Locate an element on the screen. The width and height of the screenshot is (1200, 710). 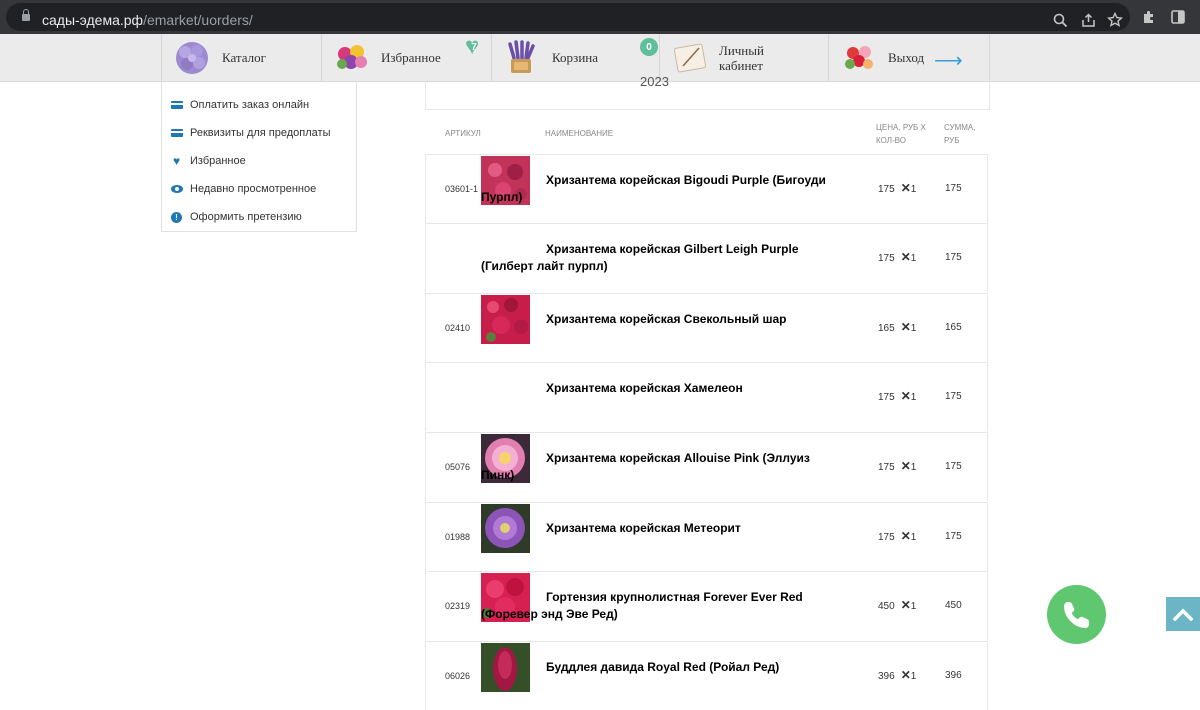
sidebar-item-claim: ! Оформить претензию is located at coordinates (236, 217).